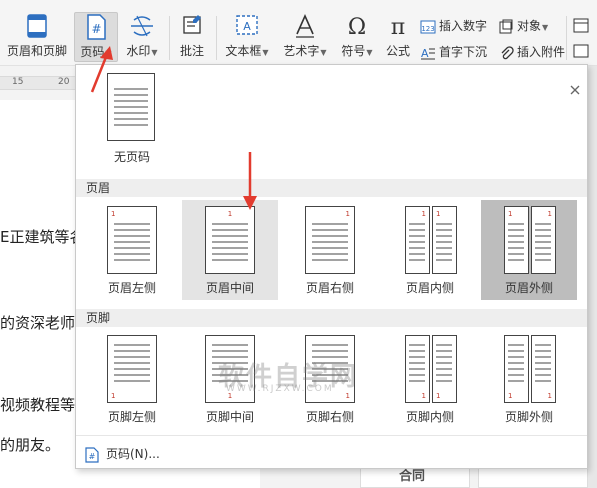 The width and height of the screenshot is (597, 488). Describe the element at coordinates (592, 277) in the screenshot. I see `right-pane` at that location.